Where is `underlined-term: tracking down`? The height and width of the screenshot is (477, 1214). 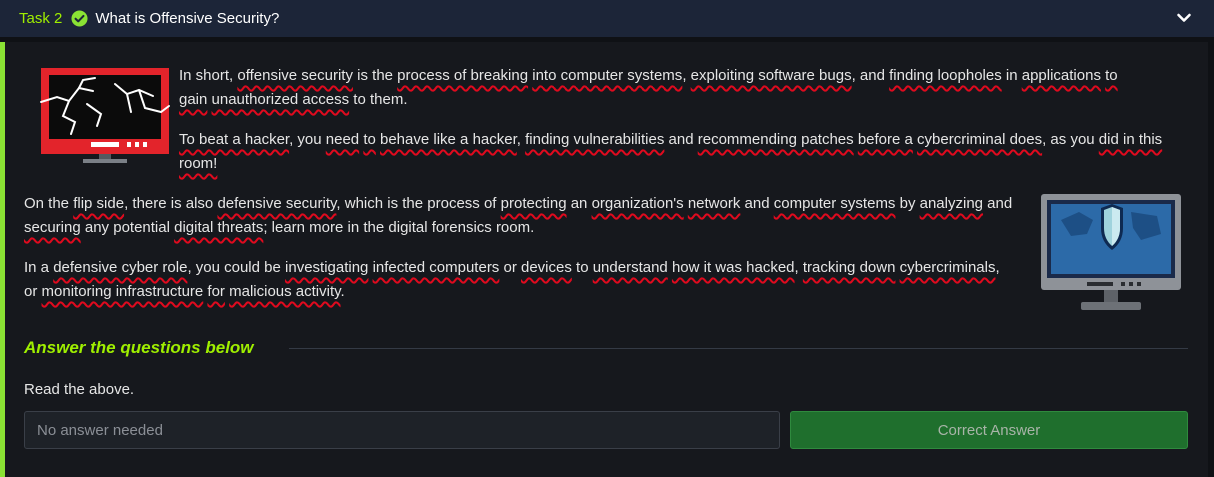 underlined-term: tracking down is located at coordinates (849, 267).